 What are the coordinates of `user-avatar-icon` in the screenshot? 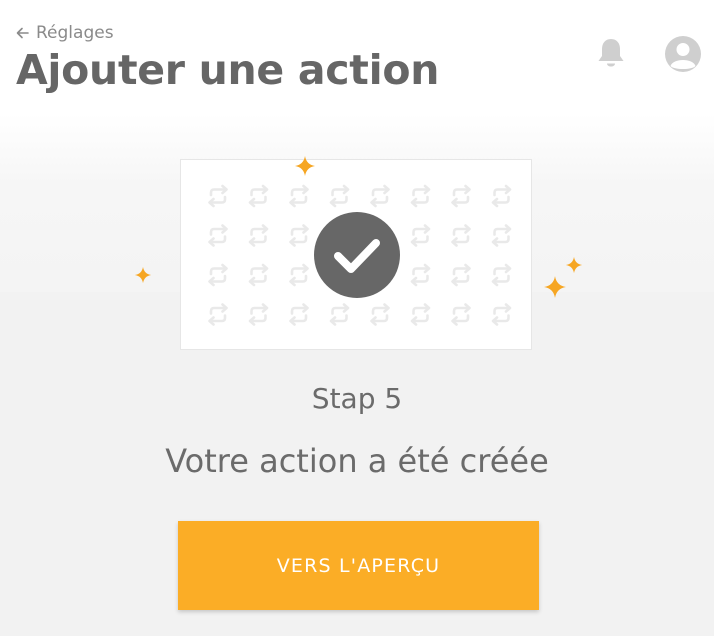 It's located at (683, 54).